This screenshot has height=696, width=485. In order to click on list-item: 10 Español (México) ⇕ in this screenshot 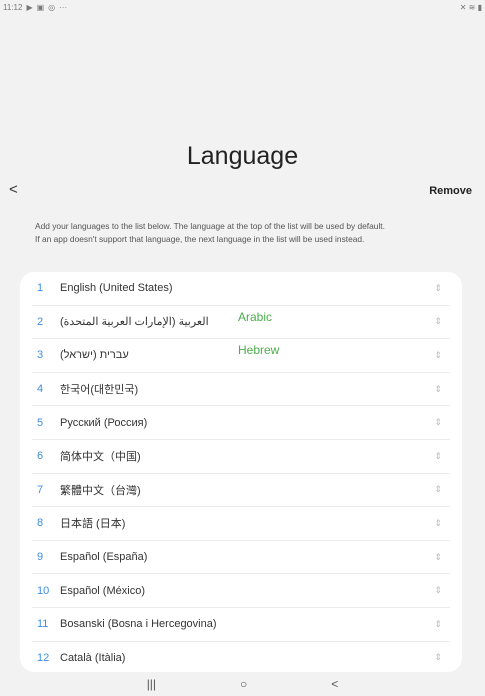, I will do `click(241, 591)`.